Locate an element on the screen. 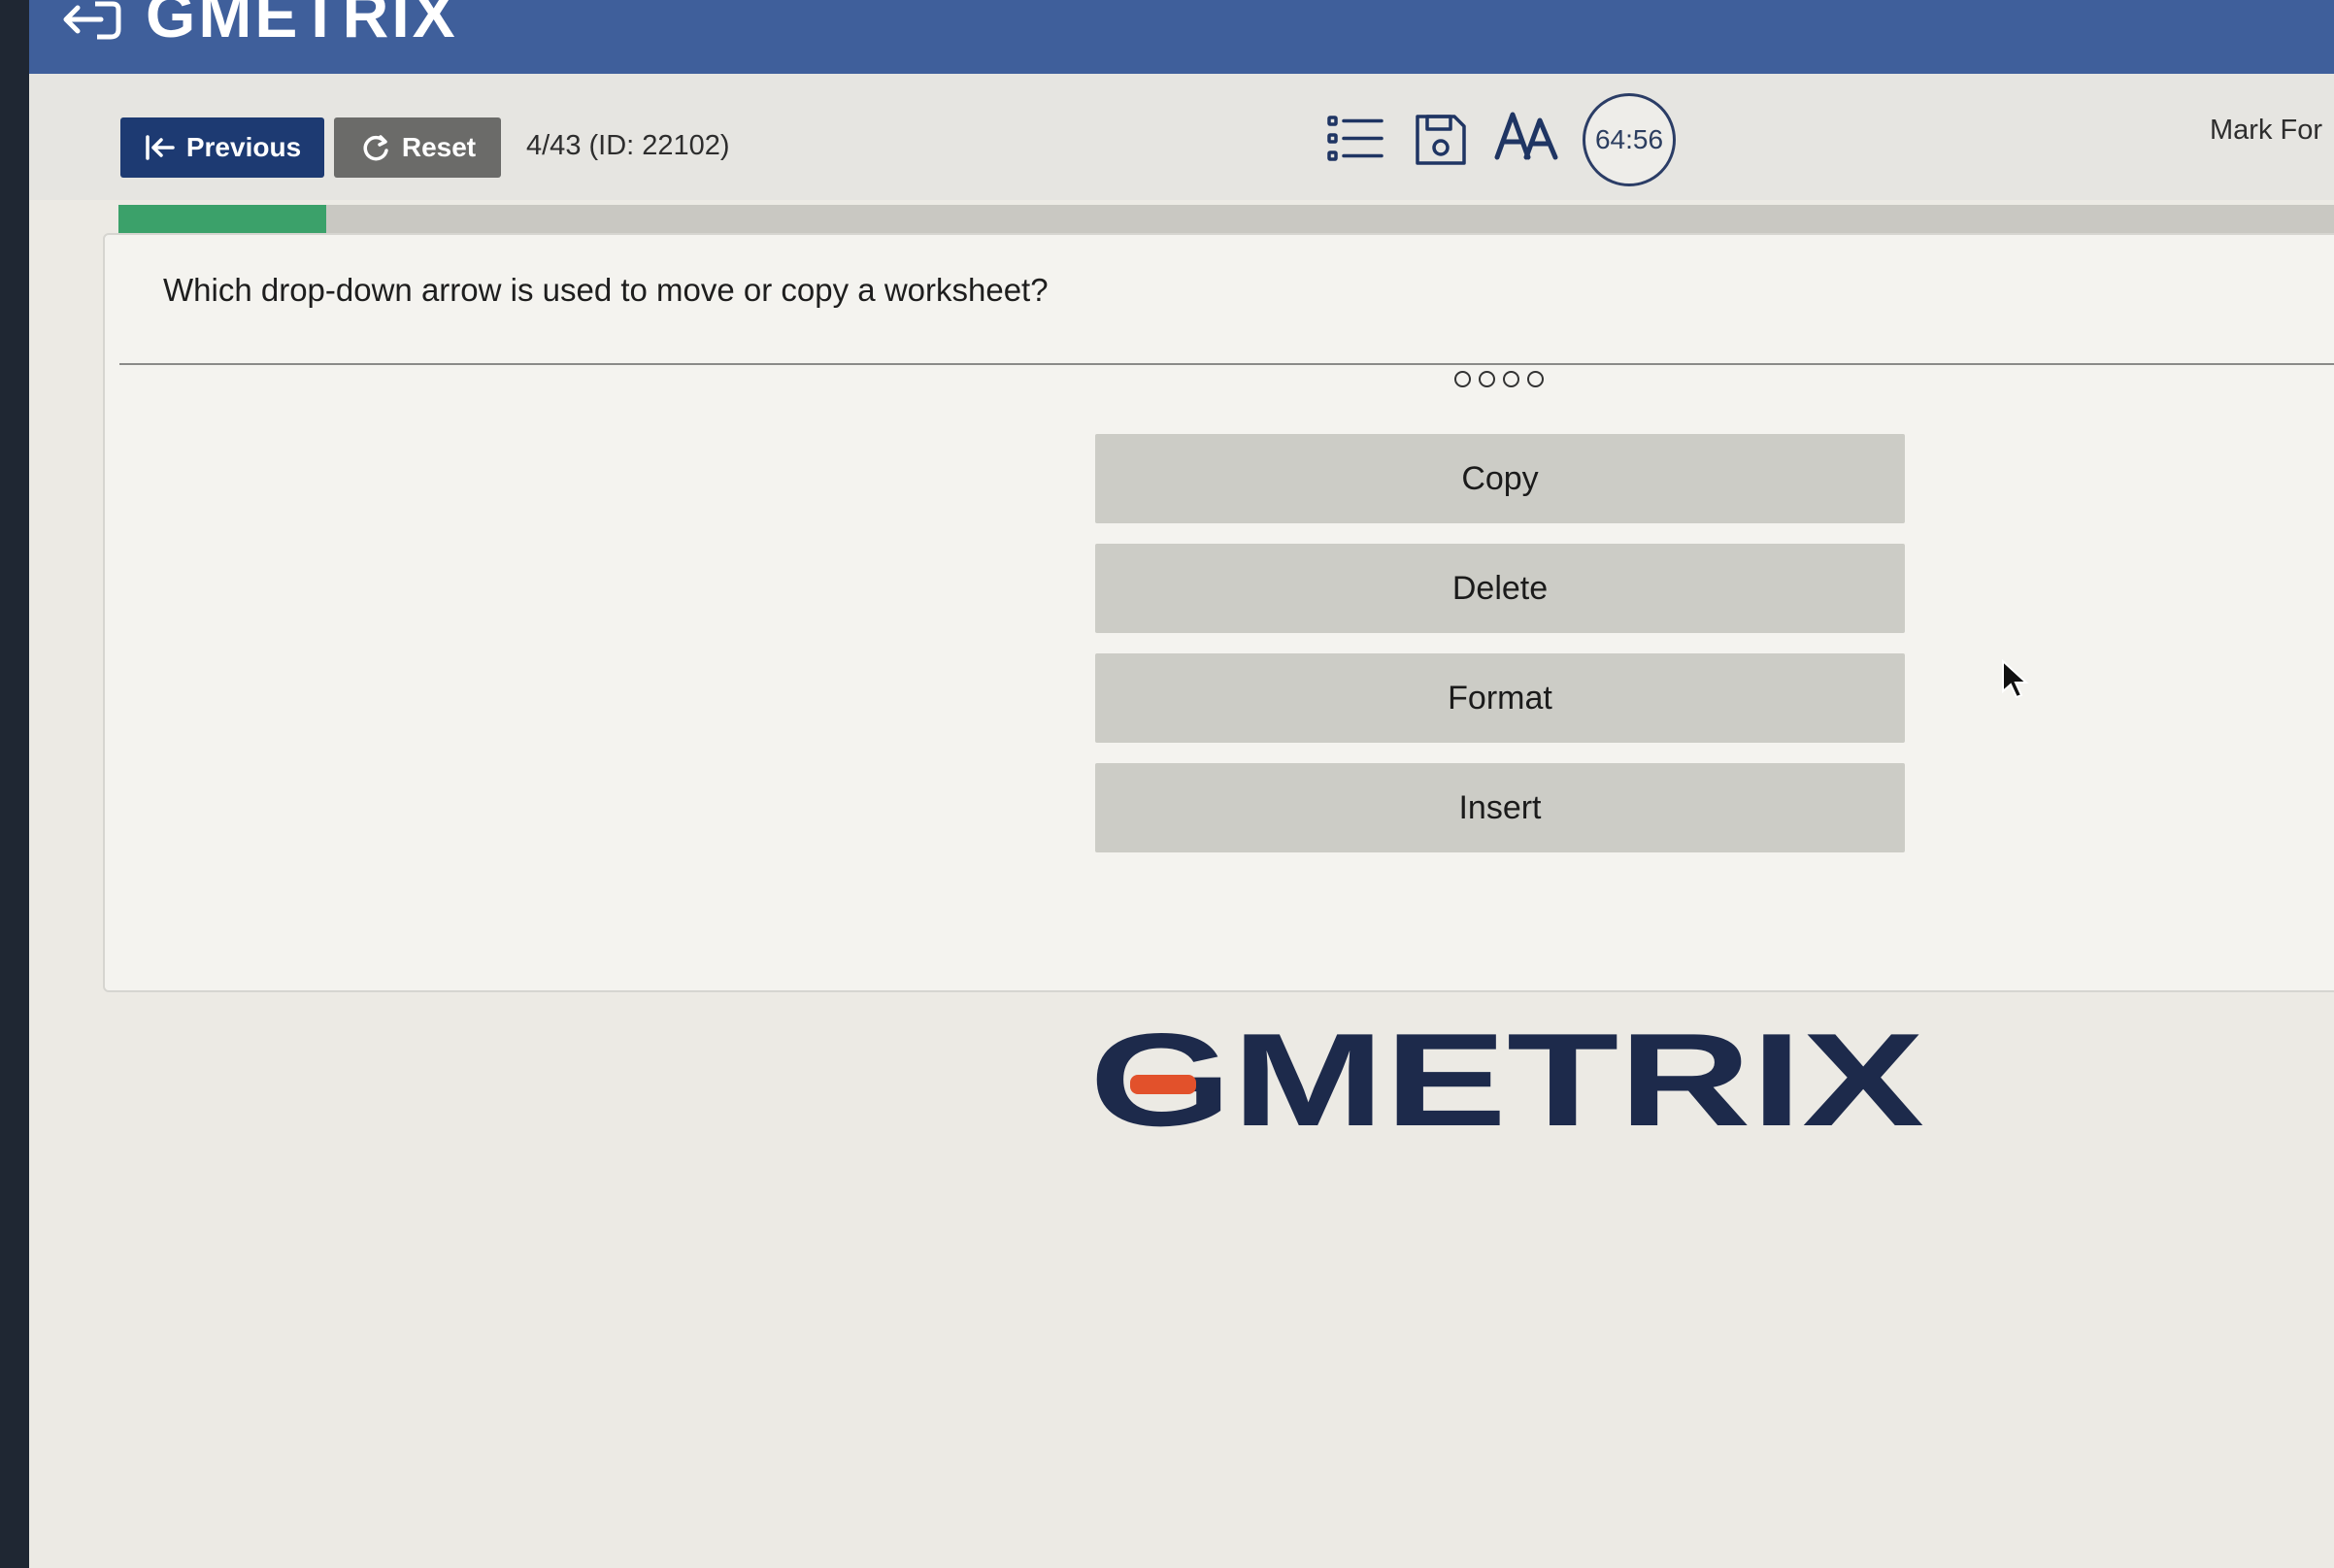 The width and height of the screenshot is (2334, 1568). answer-option-insert: Insert is located at coordinates (1500, 807).